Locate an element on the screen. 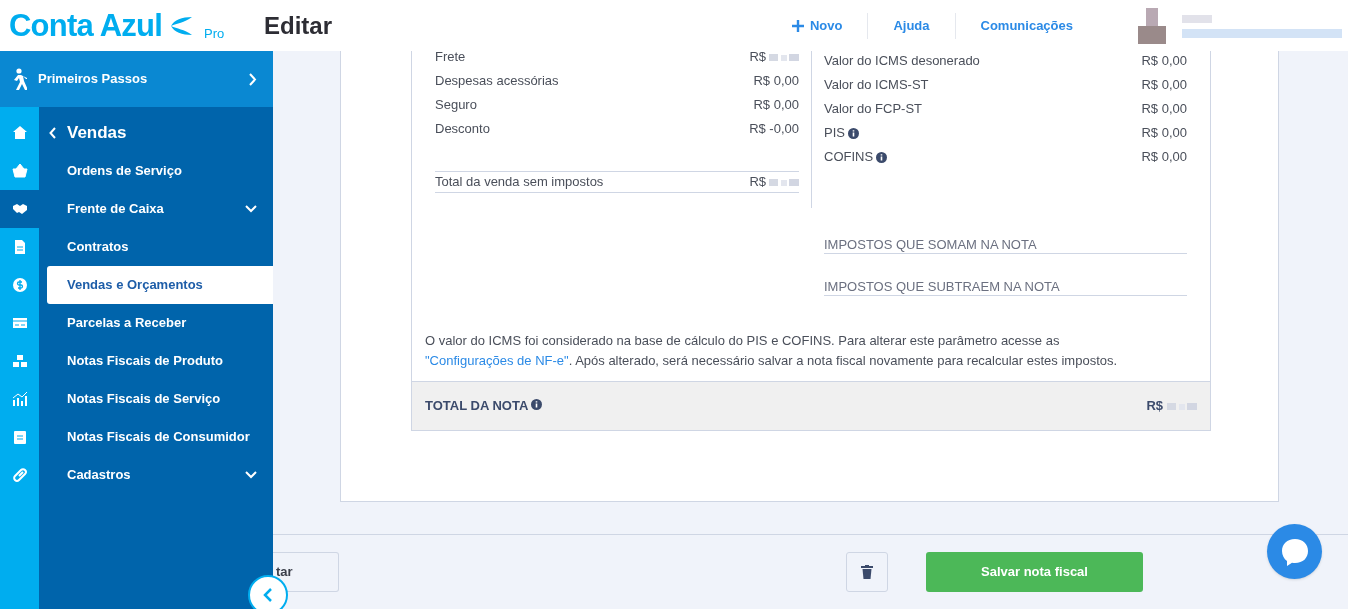  collapse-sidebar-button is located at coordinates (268, 592).